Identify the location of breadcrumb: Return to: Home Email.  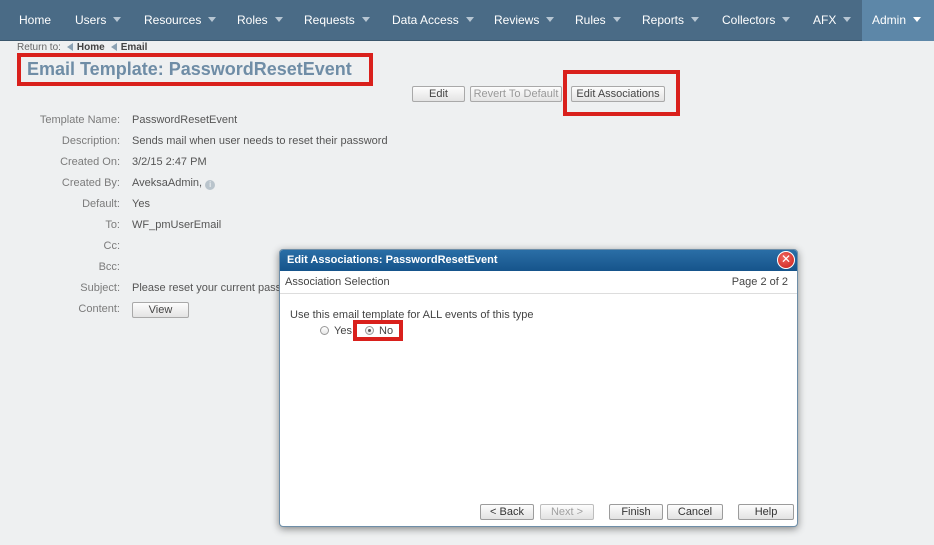
(82, 47).